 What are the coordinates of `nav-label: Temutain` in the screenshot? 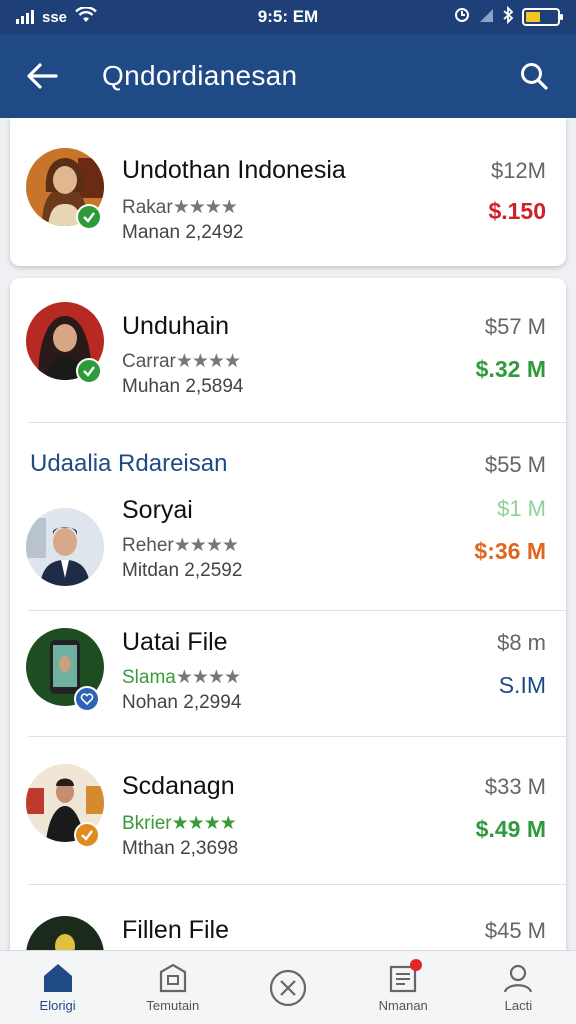 It's located at (173, 1005).